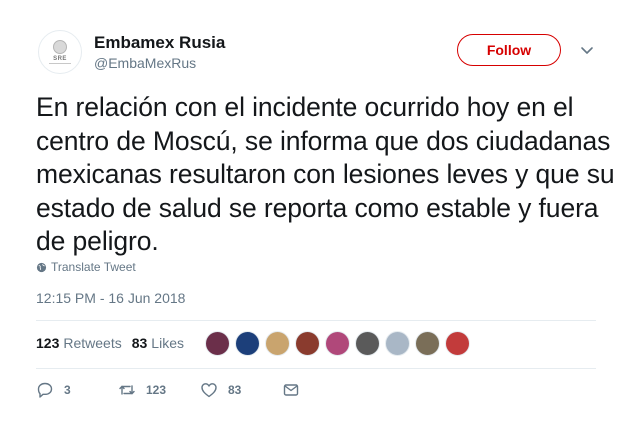 Image resolution: width=632 pixels, height=423 pixels. I want to click on heart-icon, so click(209, 390).